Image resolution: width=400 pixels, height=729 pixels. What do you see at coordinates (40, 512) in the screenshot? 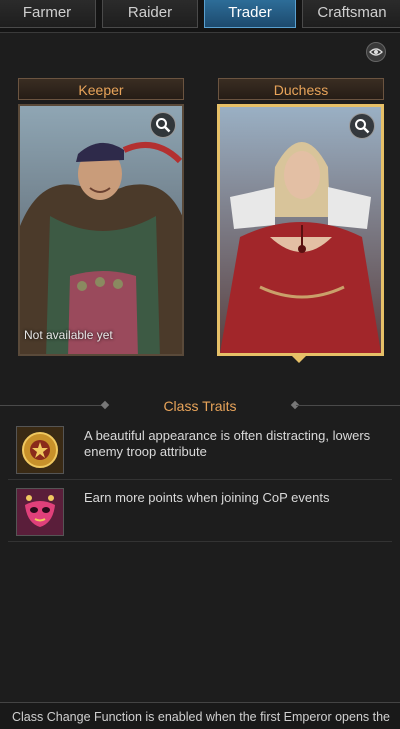
I see `festival-mask-icon` at bounding box center [40, 512].